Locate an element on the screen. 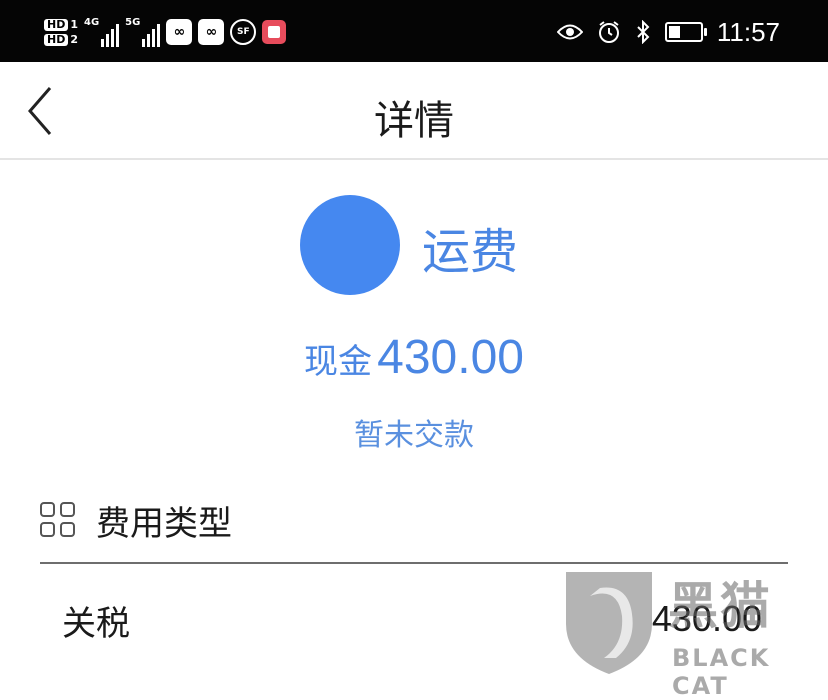 The width and height of the screenshot is (828, 700). category-name: 运费 is located at coordinates (470, 252).